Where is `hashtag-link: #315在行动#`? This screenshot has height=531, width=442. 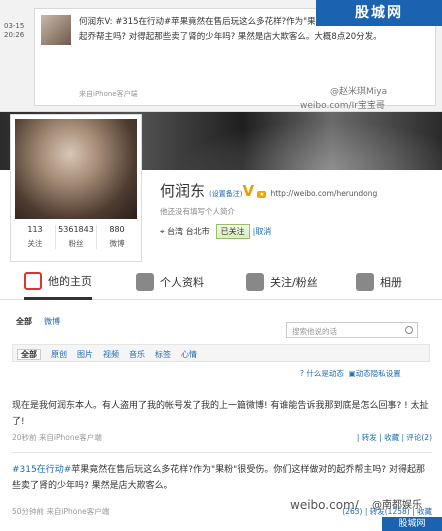
hashtag-link: #315在行动# is located at coordinates (41, 470).